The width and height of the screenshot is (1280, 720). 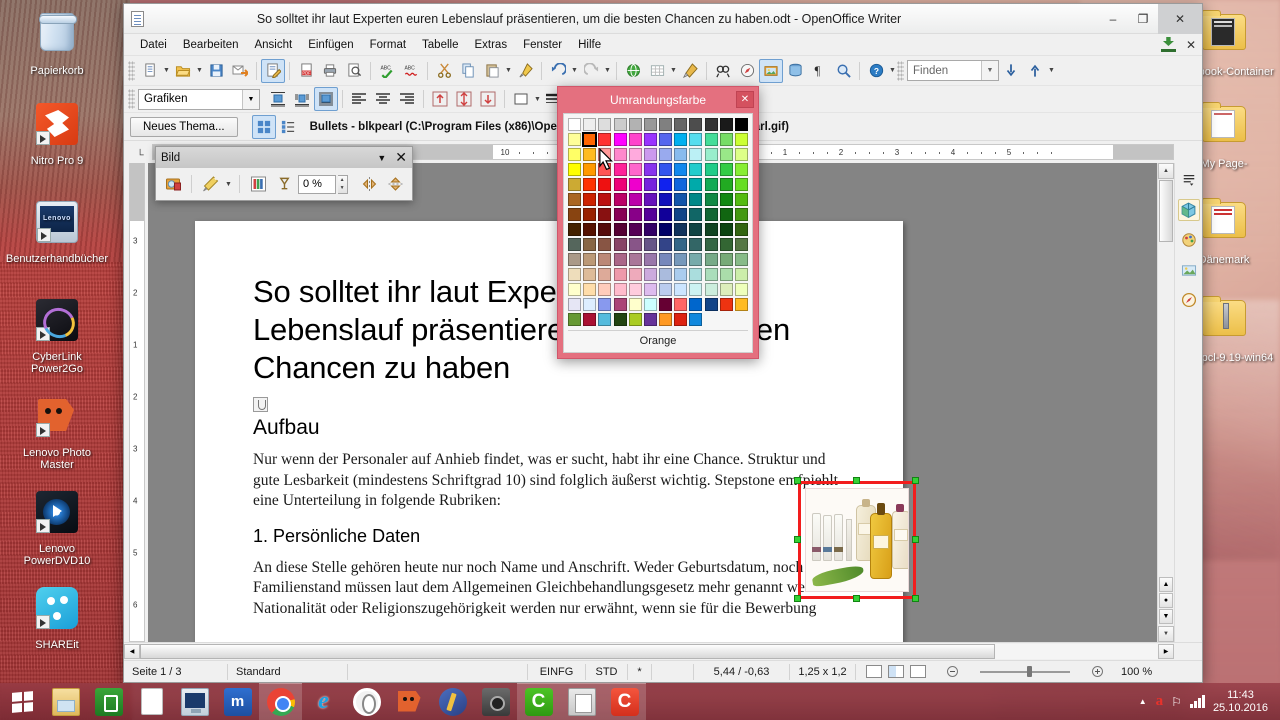 What do you see at coordinates (915, 480) in the screenshot?
I see `resize-handle-ne` at bounding box center [915, 480].